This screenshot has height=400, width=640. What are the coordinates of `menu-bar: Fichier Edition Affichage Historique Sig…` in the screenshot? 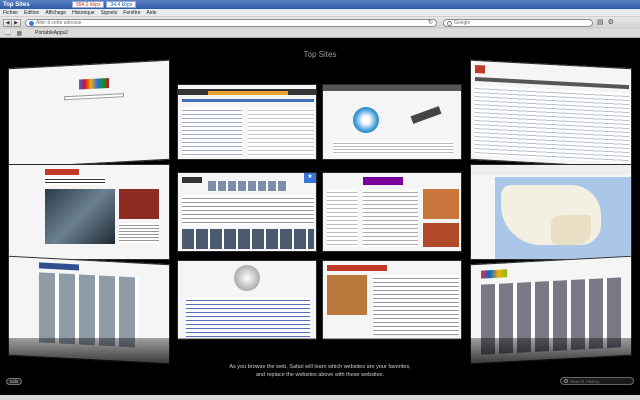 It's located at (320, 13).